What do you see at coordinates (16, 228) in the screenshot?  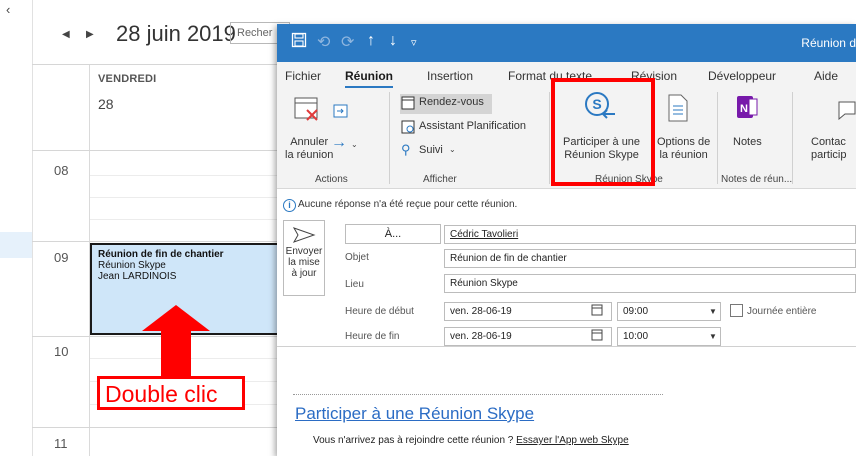 I see `navigation-pane-collapsed` at bounding box center [16, 228].